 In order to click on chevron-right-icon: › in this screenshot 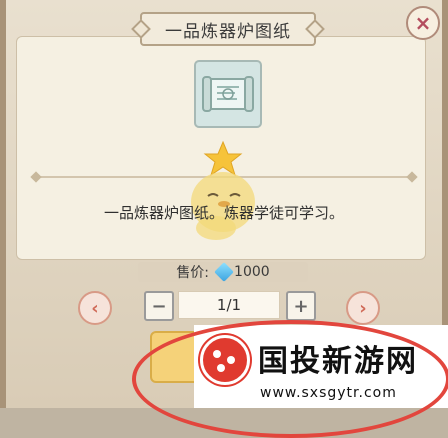, I will do `click(363, 308)`.